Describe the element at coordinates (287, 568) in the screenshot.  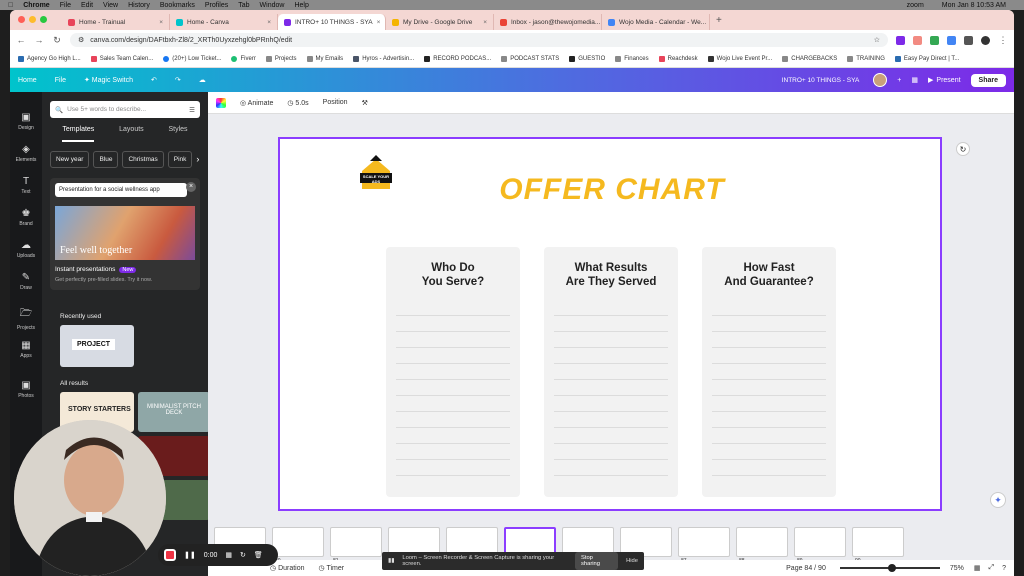
I see `duration-toggle: ◷ Duration` at that location.